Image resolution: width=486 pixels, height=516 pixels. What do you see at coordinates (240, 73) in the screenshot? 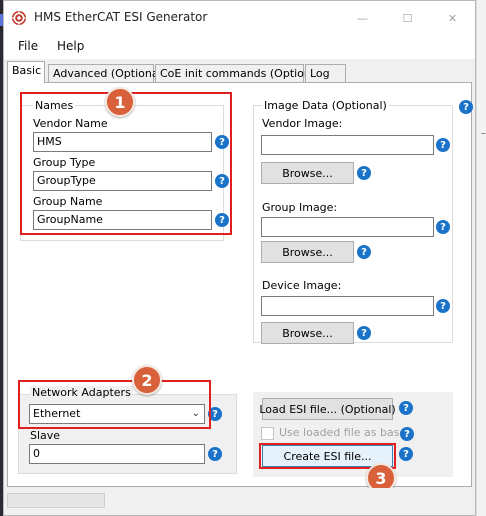
I see `tab-coe-init-commands: CoE init commands (Optional)` at bounding box center [240, 73].